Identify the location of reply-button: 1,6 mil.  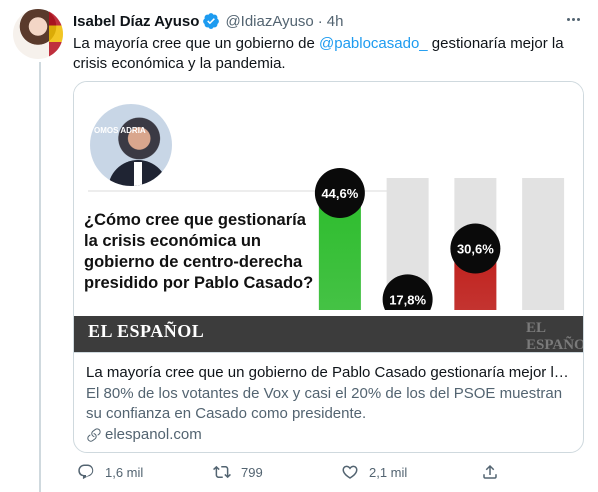
(110, 472).